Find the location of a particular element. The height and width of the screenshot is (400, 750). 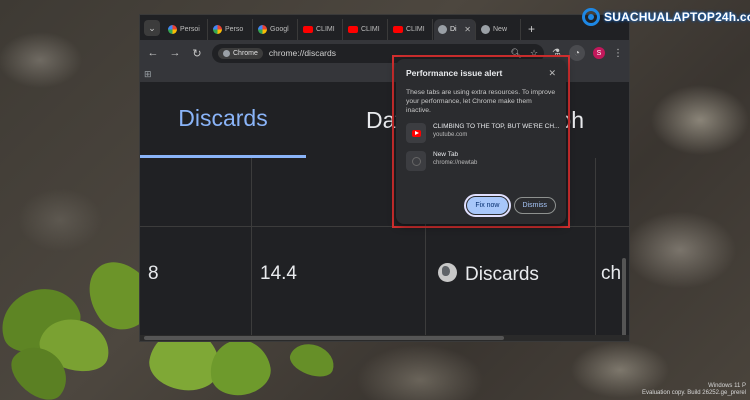

browser-tab: Perso is located at coordinates (231, 29).